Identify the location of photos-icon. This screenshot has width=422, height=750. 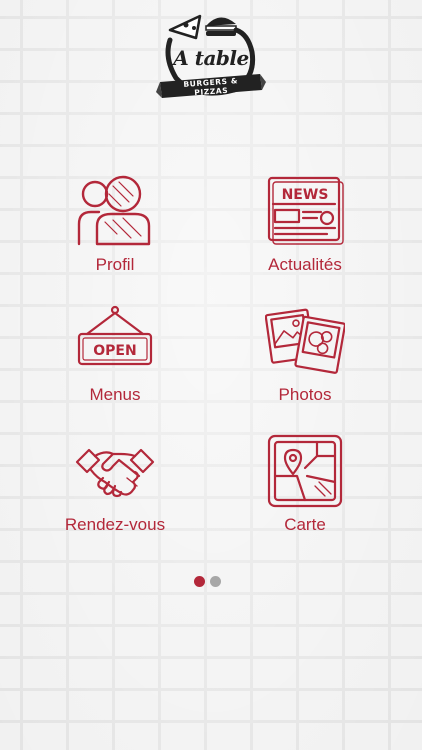
(305, 341).